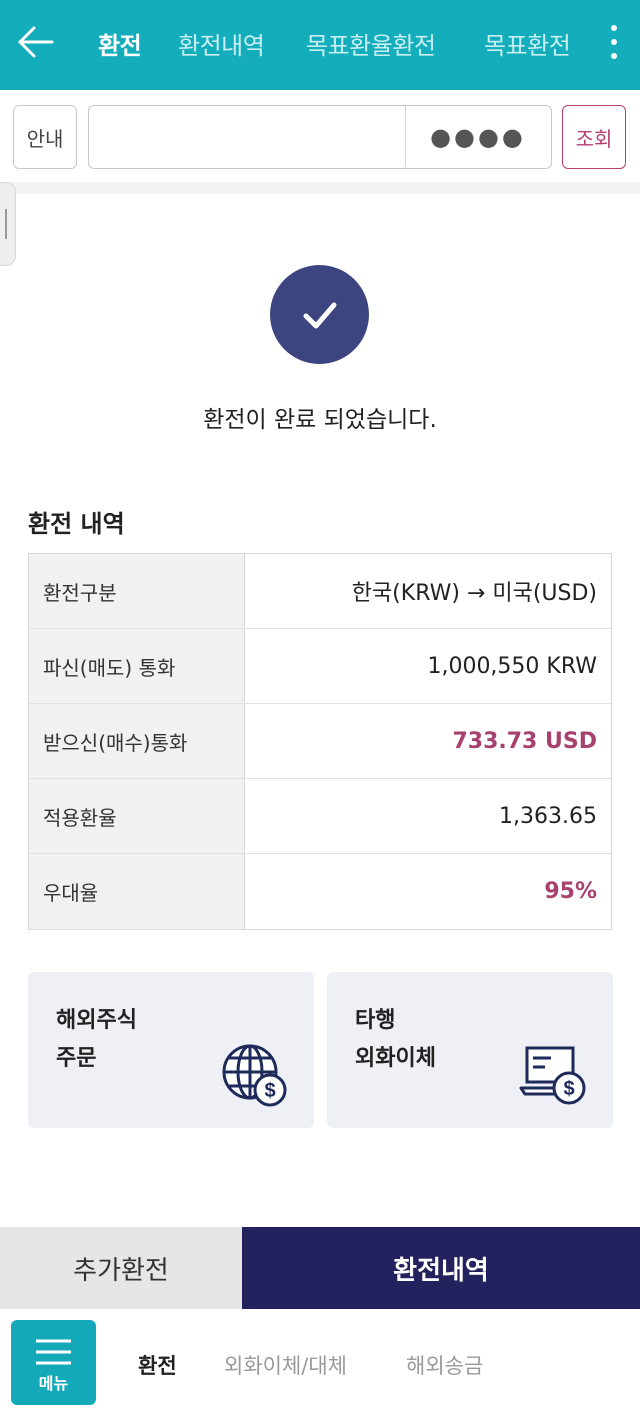  Describe the element at coordinates (157, 1365) in the screenshot. I see `bottom-nav-exchange: 환전` at that location.